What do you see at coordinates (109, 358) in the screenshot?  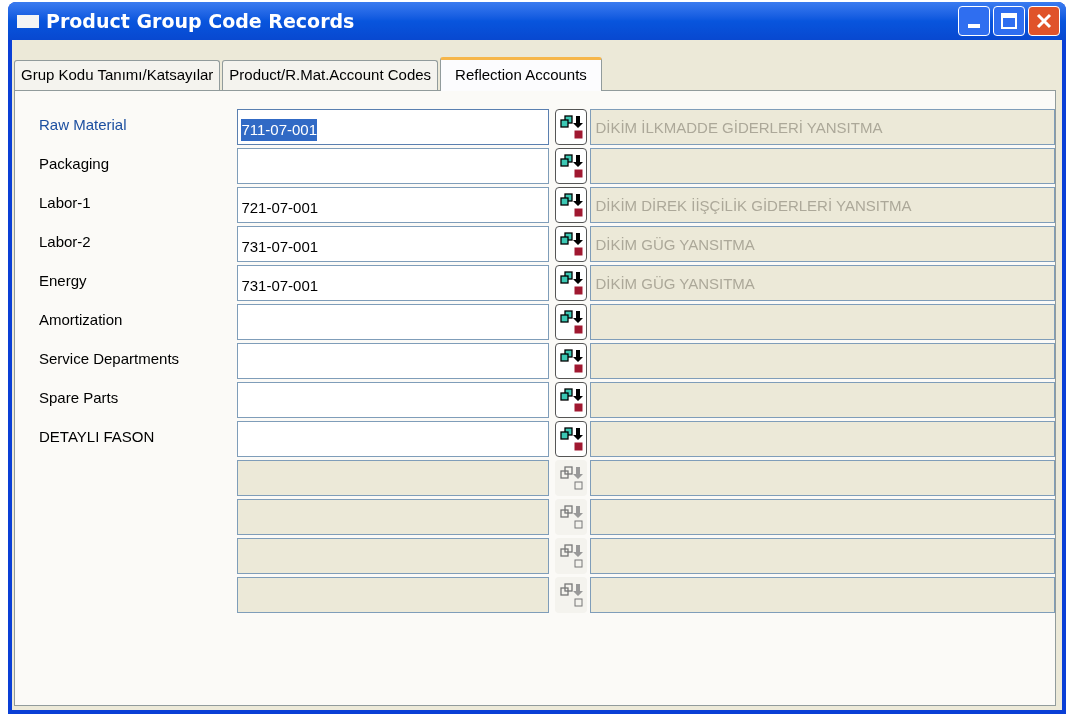 I see `field-label: Service Departments` at bounding box center [109, 358].